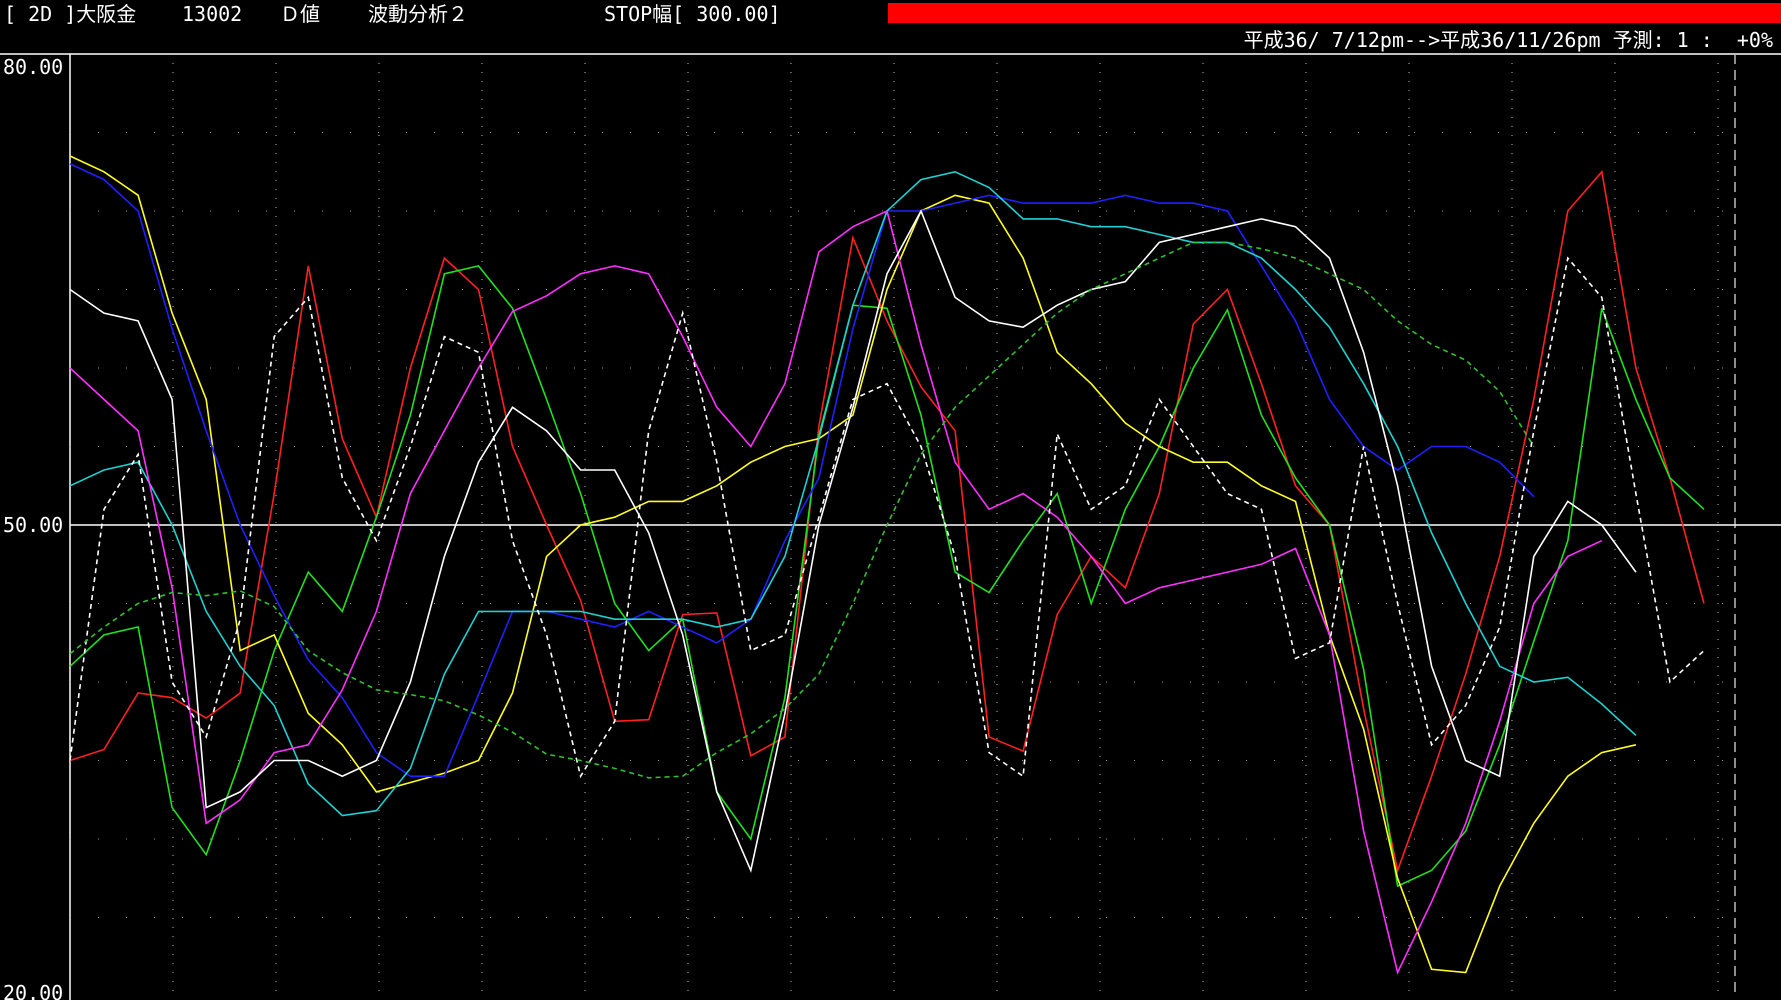  I want to click on y-tick-label: 80.00, so click(33, 67).